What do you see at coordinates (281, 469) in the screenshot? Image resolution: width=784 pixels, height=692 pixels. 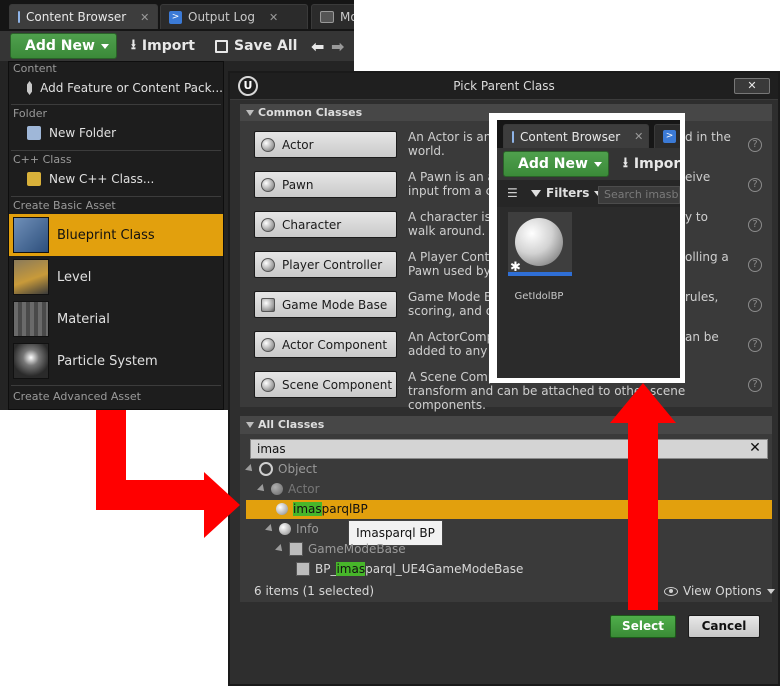 I see `tree-item-object: Object` at bounding box center [281, 469].